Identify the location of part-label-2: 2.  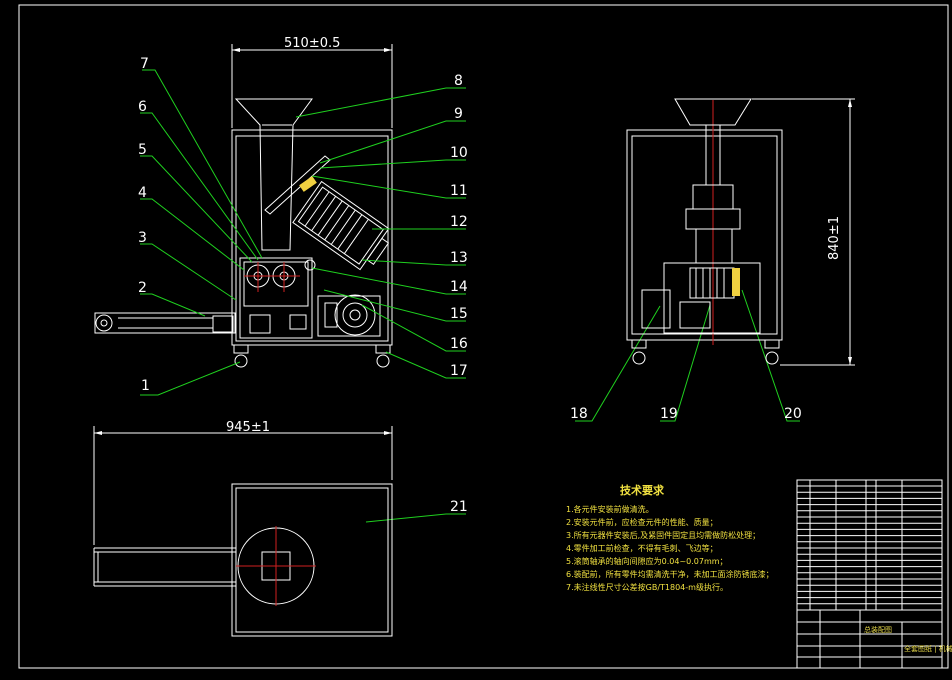
(142, 288).